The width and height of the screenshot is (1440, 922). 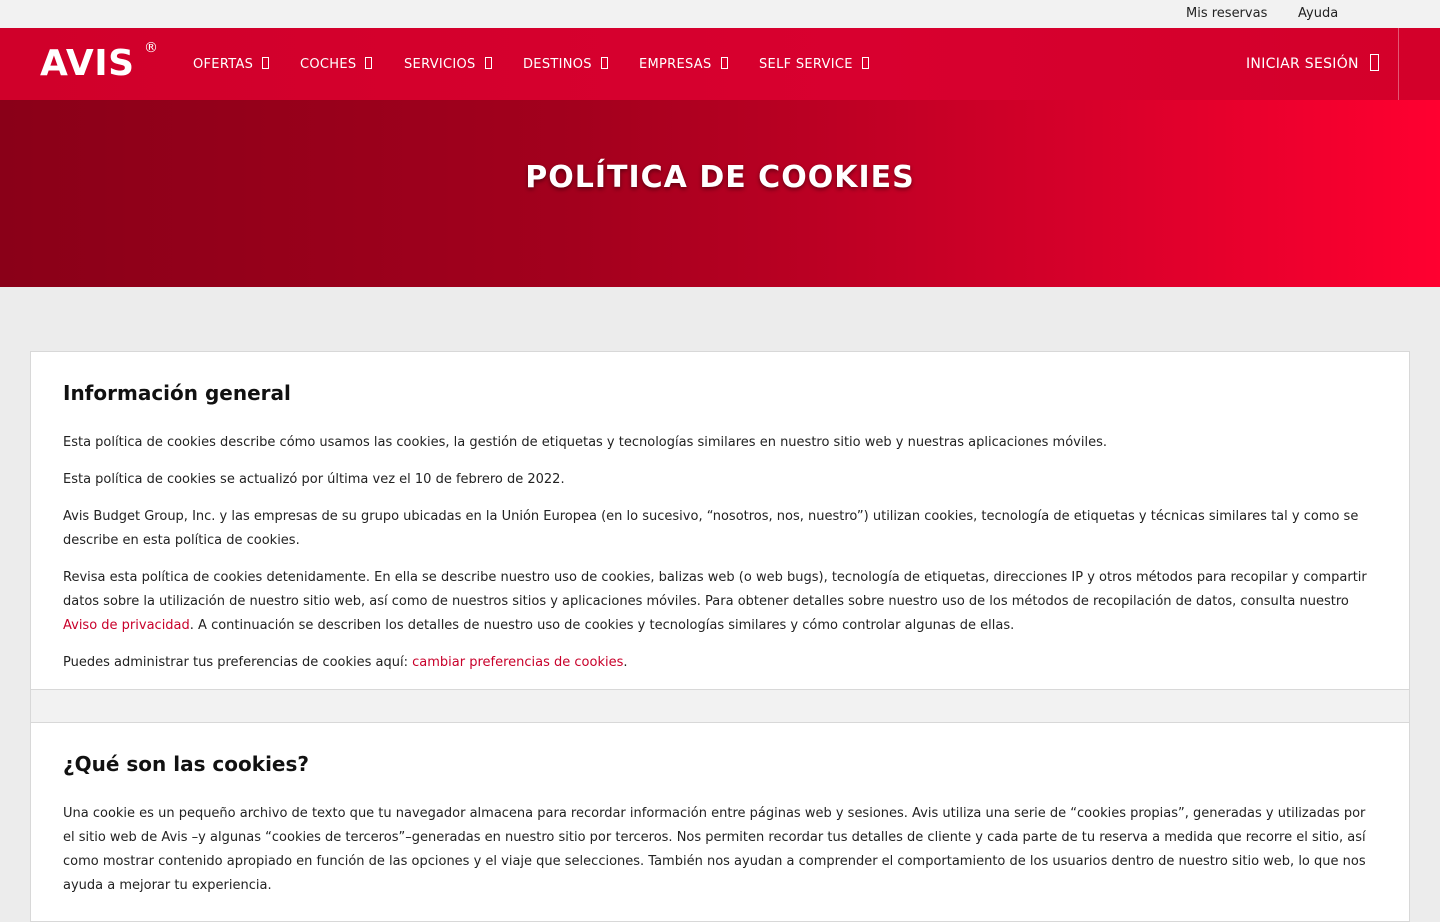 I want to click on nav-servicios: SERVICIOS, so click(x=448, y=65).